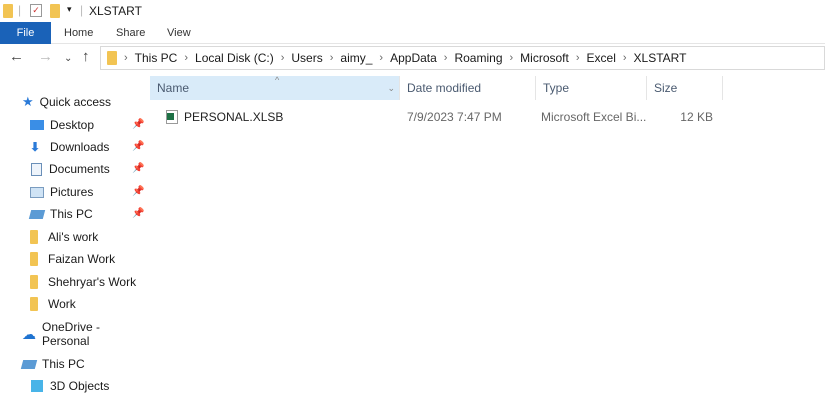  Describe the element at coordinates (35, 147) in the screenshot. I see `download-icon: ⬇` at that location.